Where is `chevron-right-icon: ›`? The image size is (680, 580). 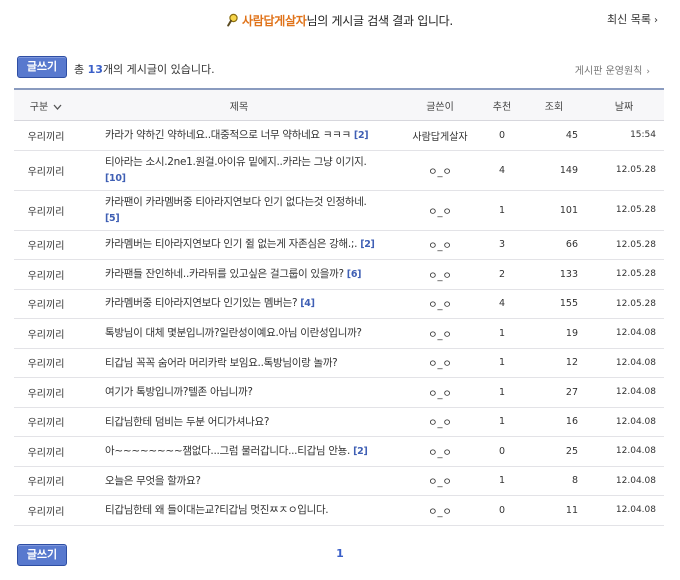 chevron-right-icon: › is located at coordinates (648, 72).